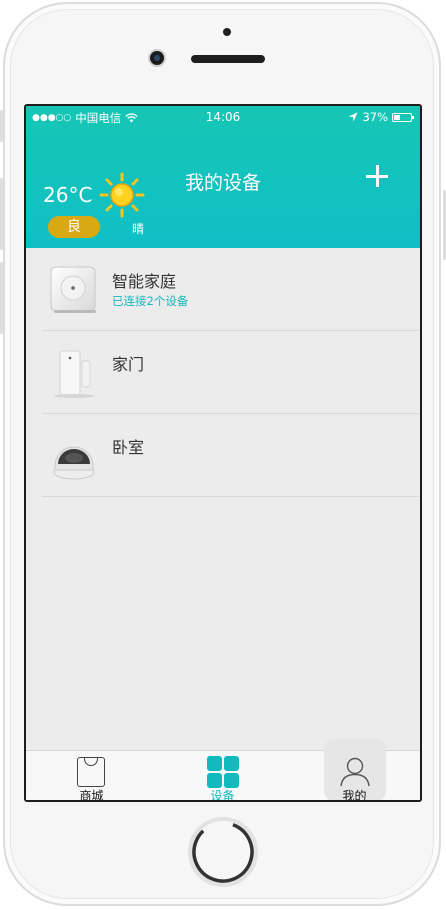 The image size is (446, 910). What do you see at coordinates (74, 463) in the screenshot?
I see `camera-device-icon` at bounding box center [74, 463].